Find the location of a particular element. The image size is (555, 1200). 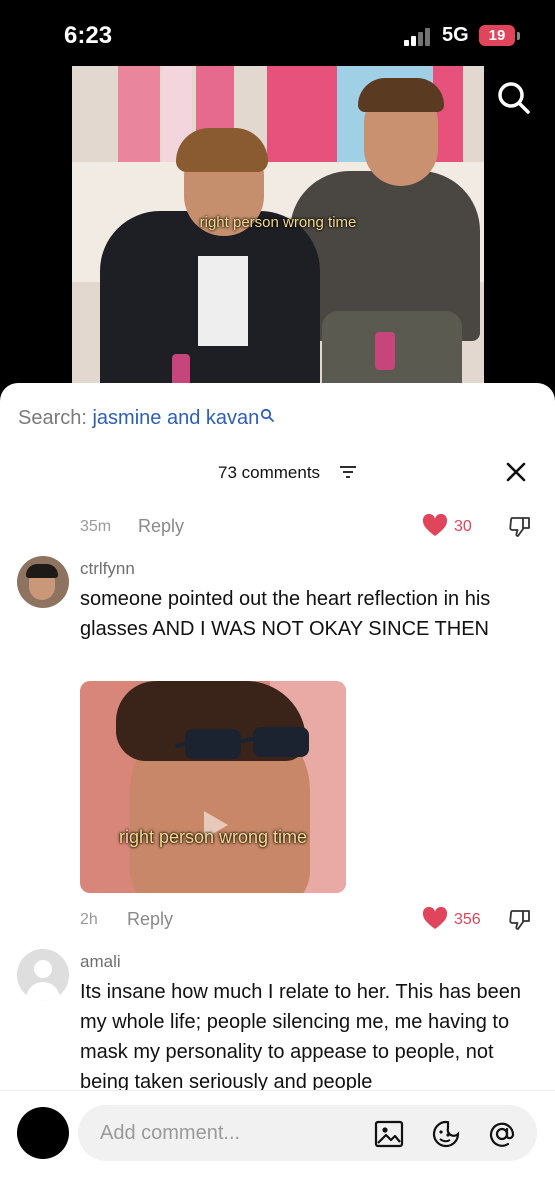

like-count: 30 is located at coordinates (463, 526).